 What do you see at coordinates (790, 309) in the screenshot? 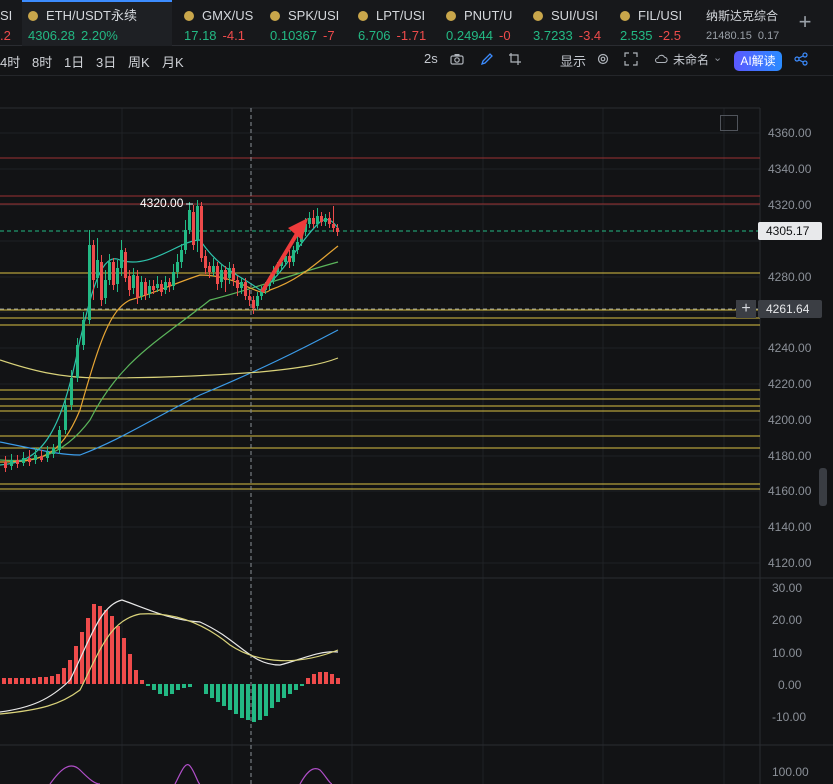
I see `cursor-price-label: 4261.64` at bounding box center [790, 309].